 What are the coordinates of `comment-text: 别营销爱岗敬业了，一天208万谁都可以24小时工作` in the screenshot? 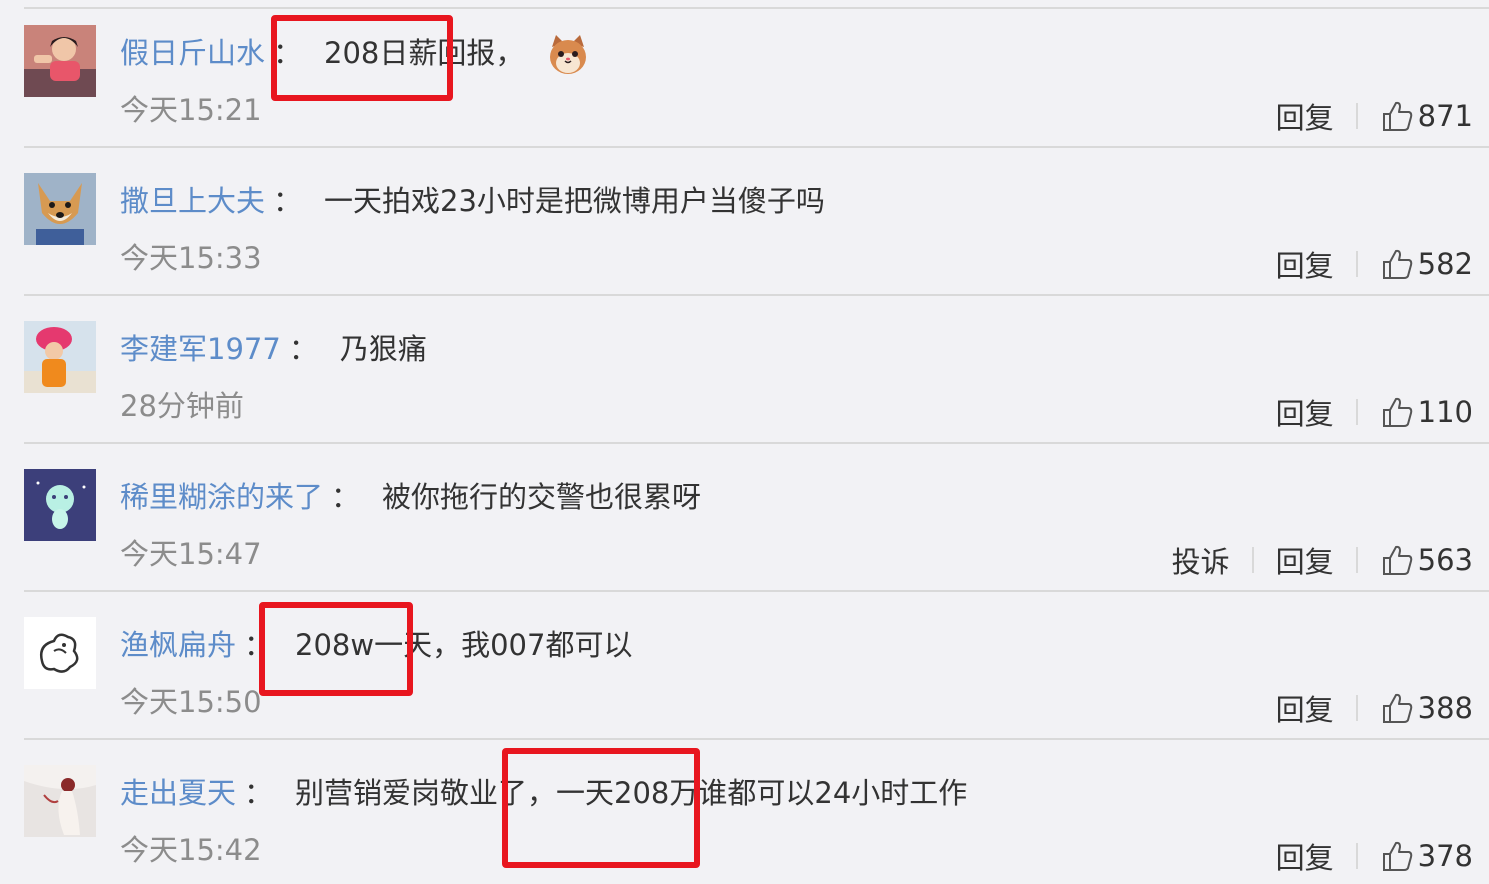 It's located at (631, 793).